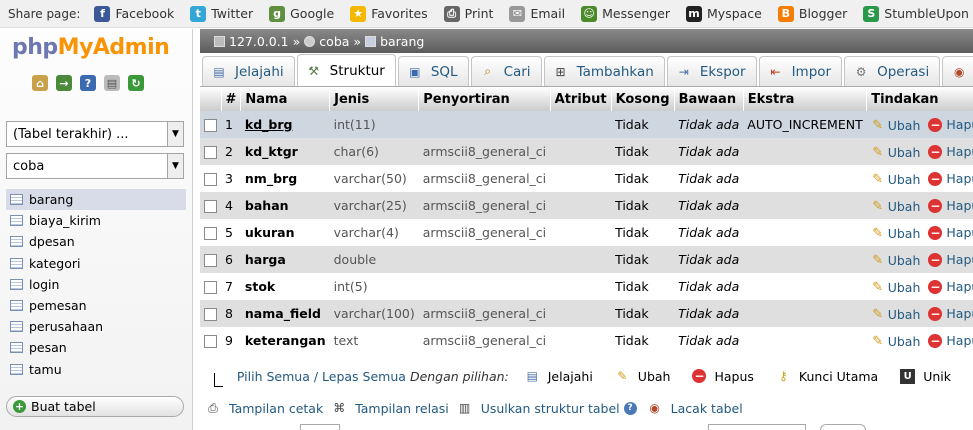 The height and width of the screenshot is (430, 973). Describe the element at coordinates (723, 376) in the screenshot. I see `bulk-hapus-button: − Hapus` at that location.